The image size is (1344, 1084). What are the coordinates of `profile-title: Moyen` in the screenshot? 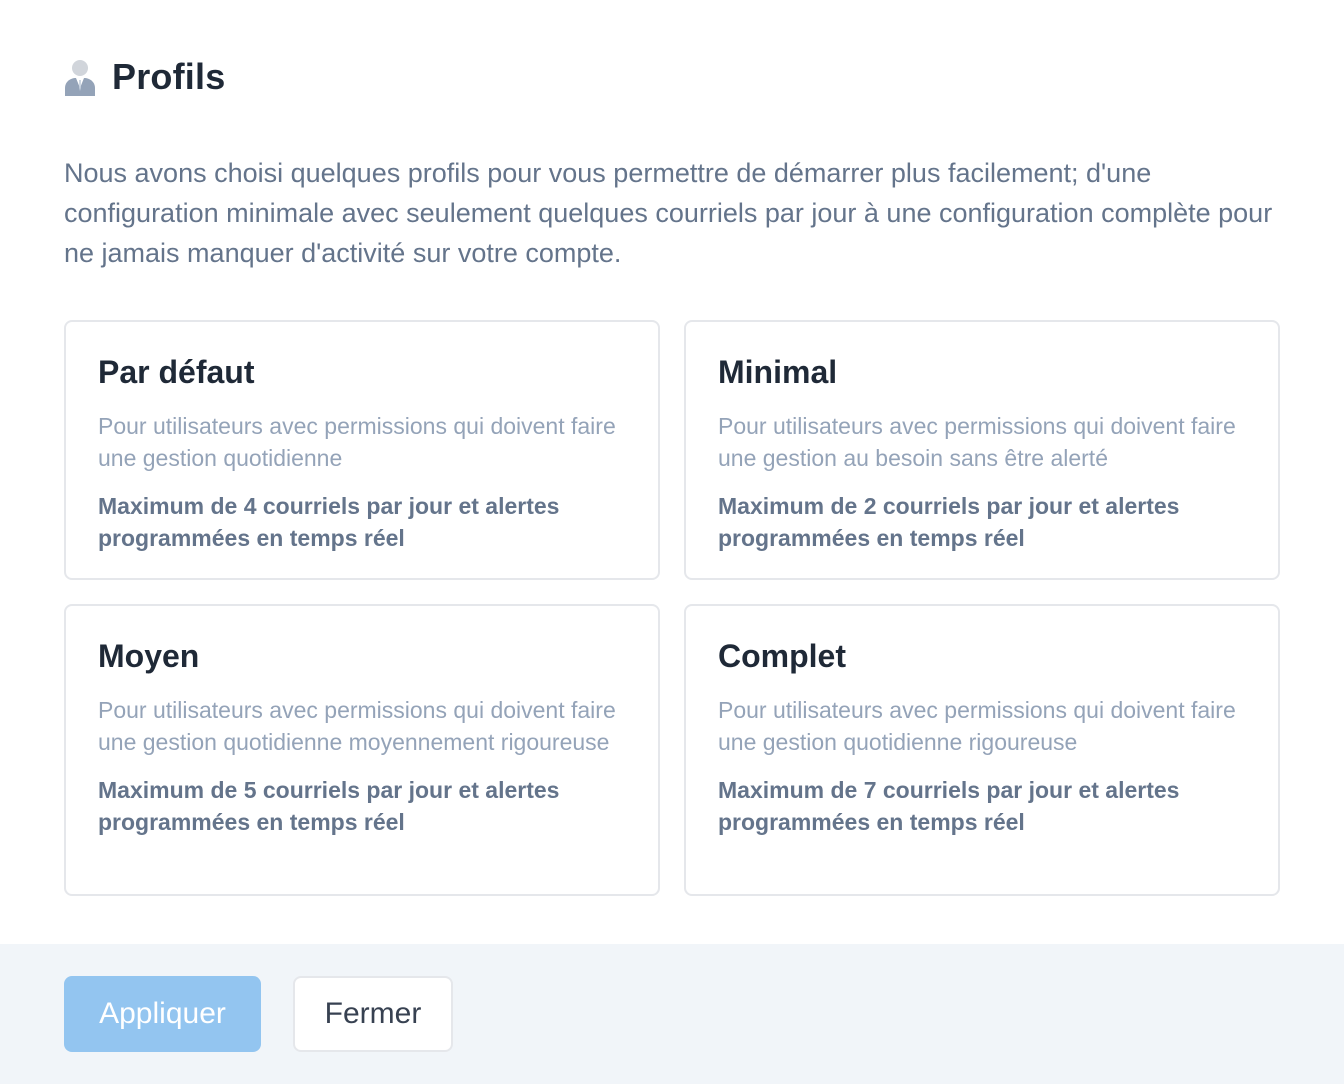 It's located at (149, 656).